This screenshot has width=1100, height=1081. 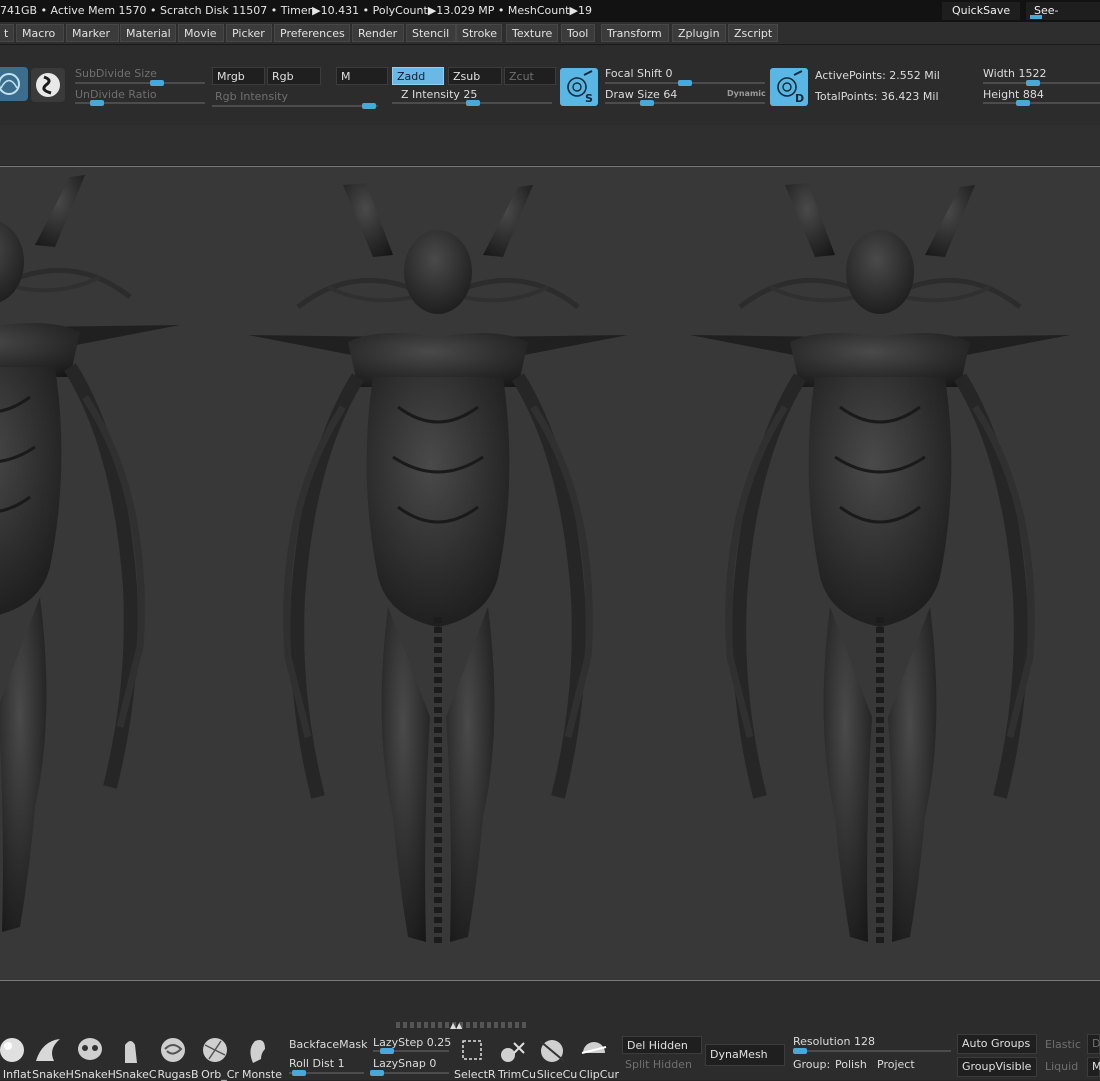 What do you see at coordinates (95, 1074) in the screenshot?
I see `brush-label: SnakeH` at bounding box center [95, 1074].